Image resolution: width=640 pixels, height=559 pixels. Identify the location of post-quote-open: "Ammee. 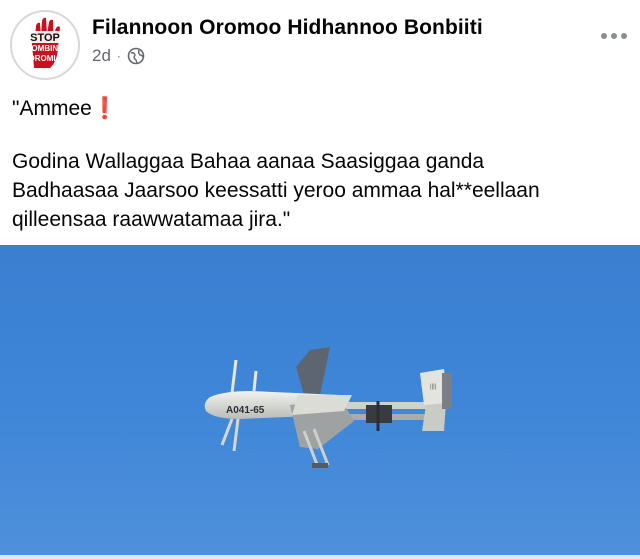
(52, 108).